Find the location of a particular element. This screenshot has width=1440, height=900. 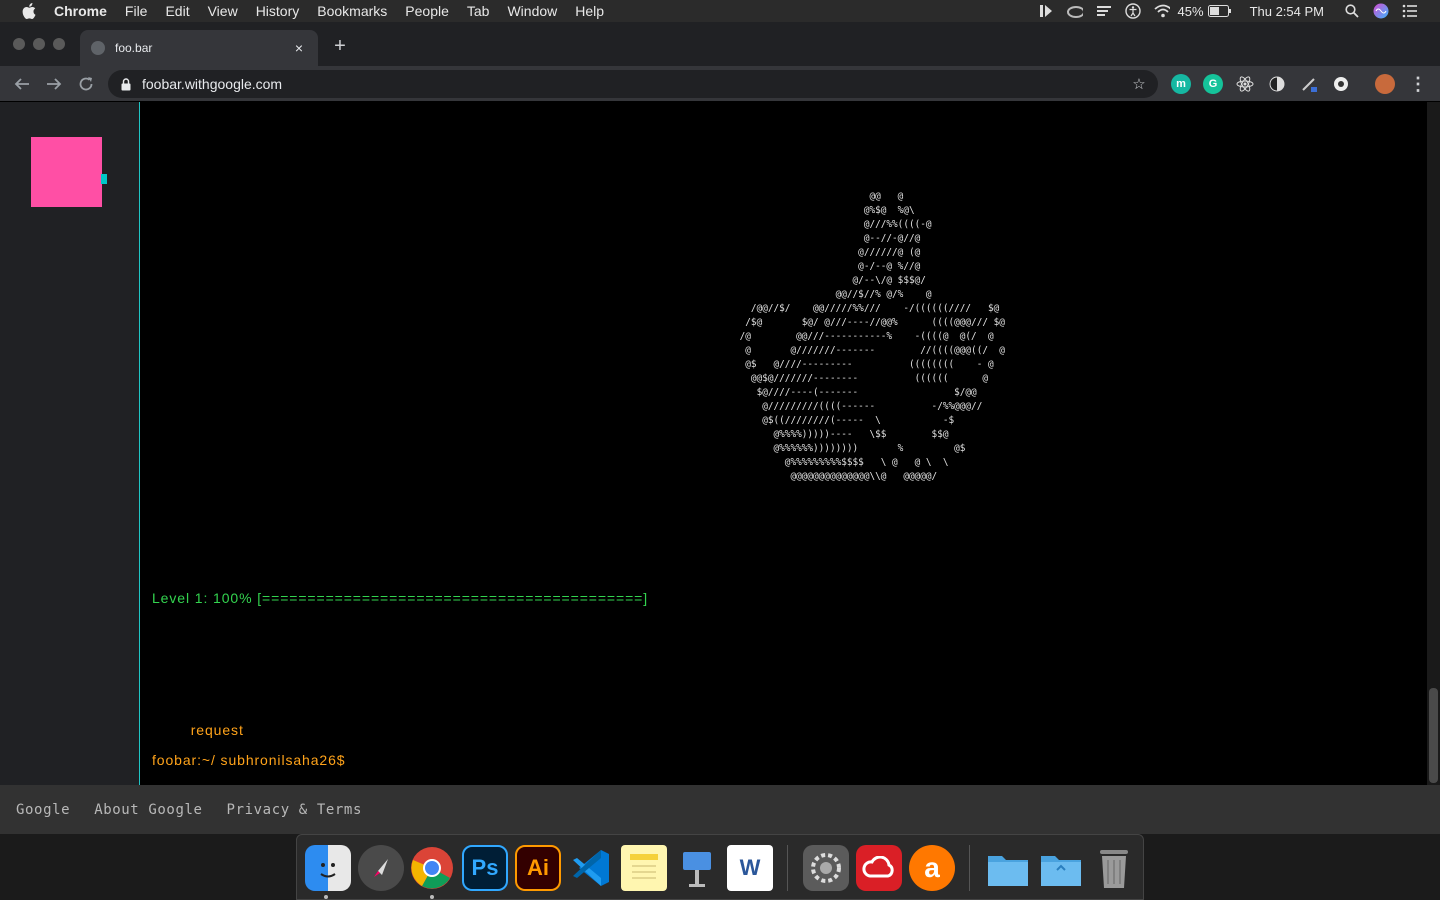

spotlight-search-icon is located at coordinates (1352, 11).